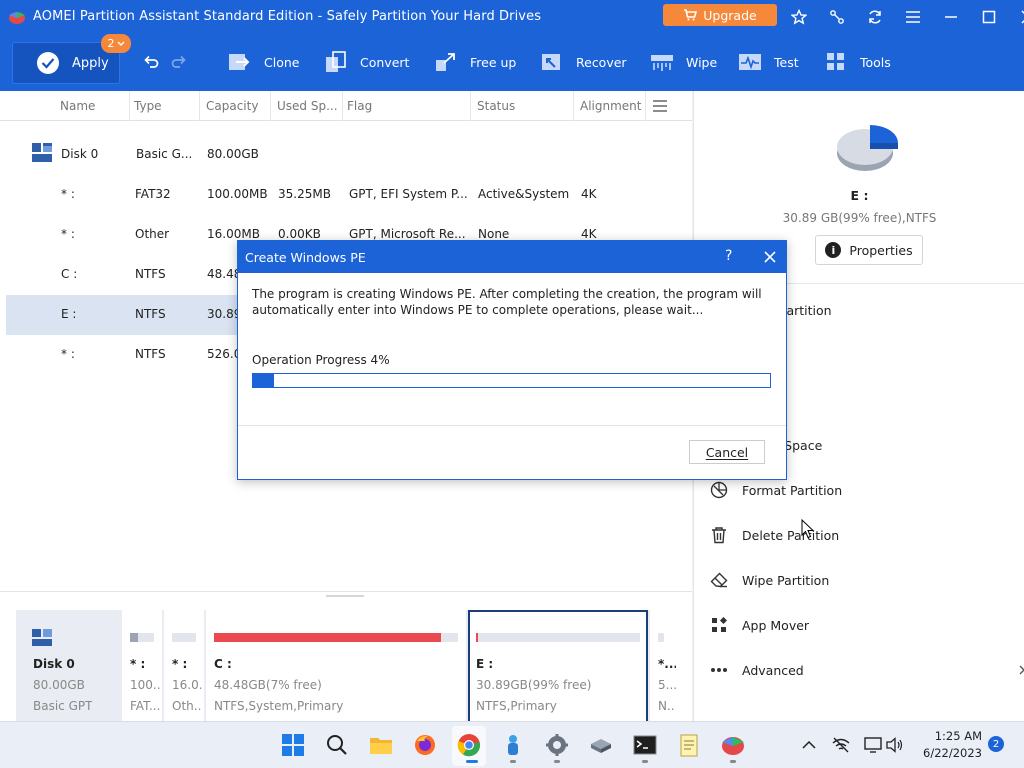 This screenshot has width=1024, height=768. Describe the element at coordinates (17, 18) in the screenshot. I see `aomei-logo-icon` at that location.